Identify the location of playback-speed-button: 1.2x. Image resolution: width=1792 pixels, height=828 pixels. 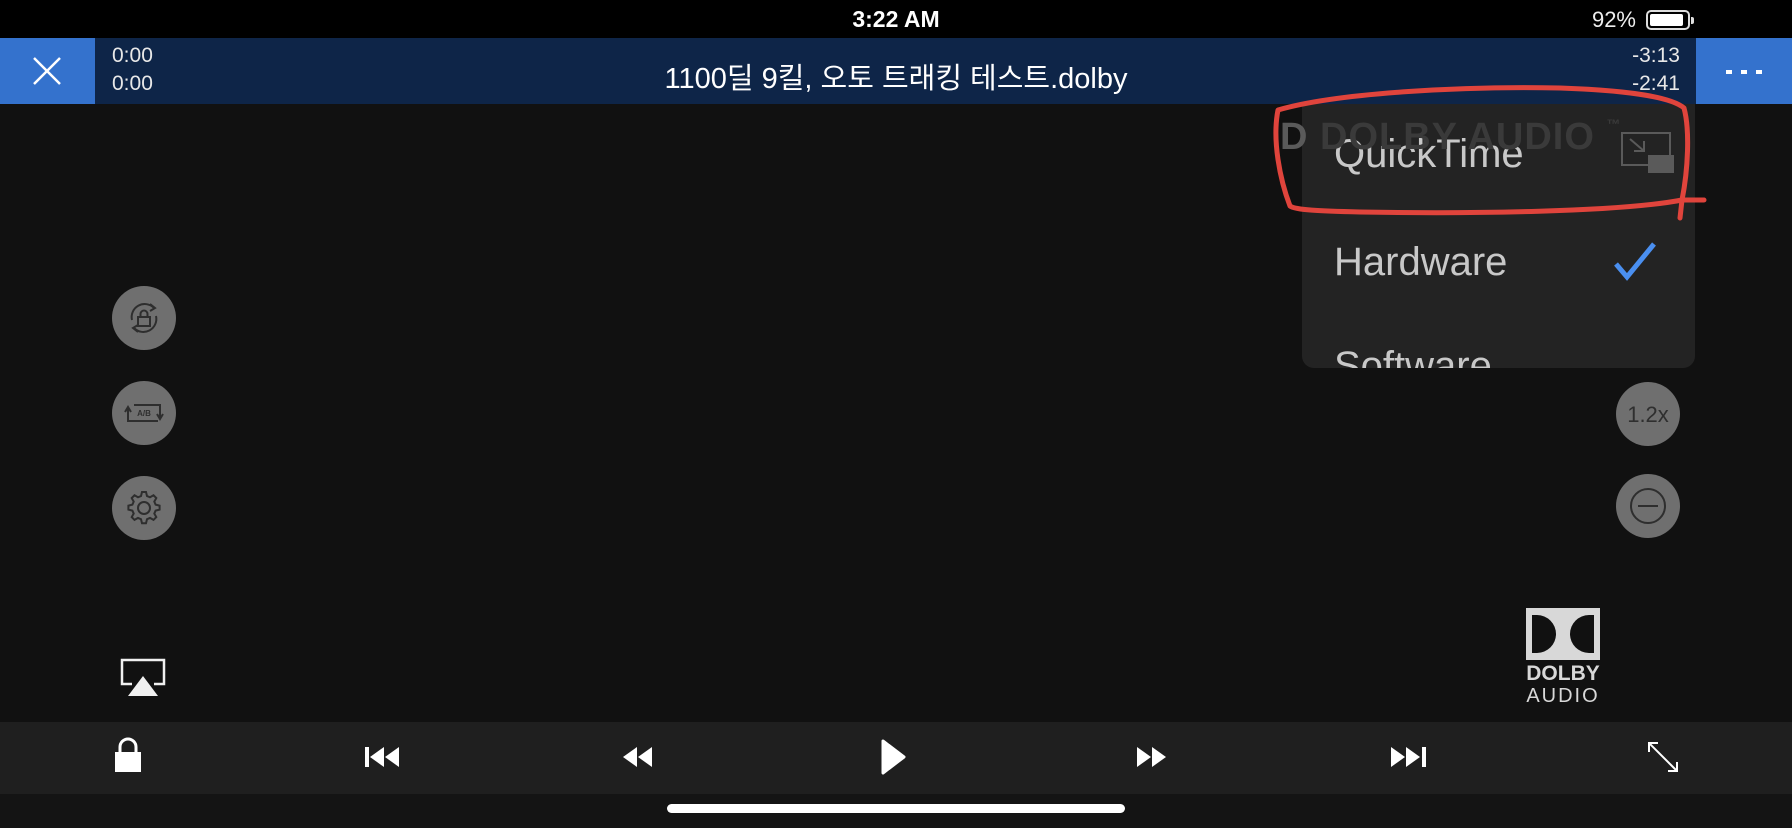
(1648, 414).